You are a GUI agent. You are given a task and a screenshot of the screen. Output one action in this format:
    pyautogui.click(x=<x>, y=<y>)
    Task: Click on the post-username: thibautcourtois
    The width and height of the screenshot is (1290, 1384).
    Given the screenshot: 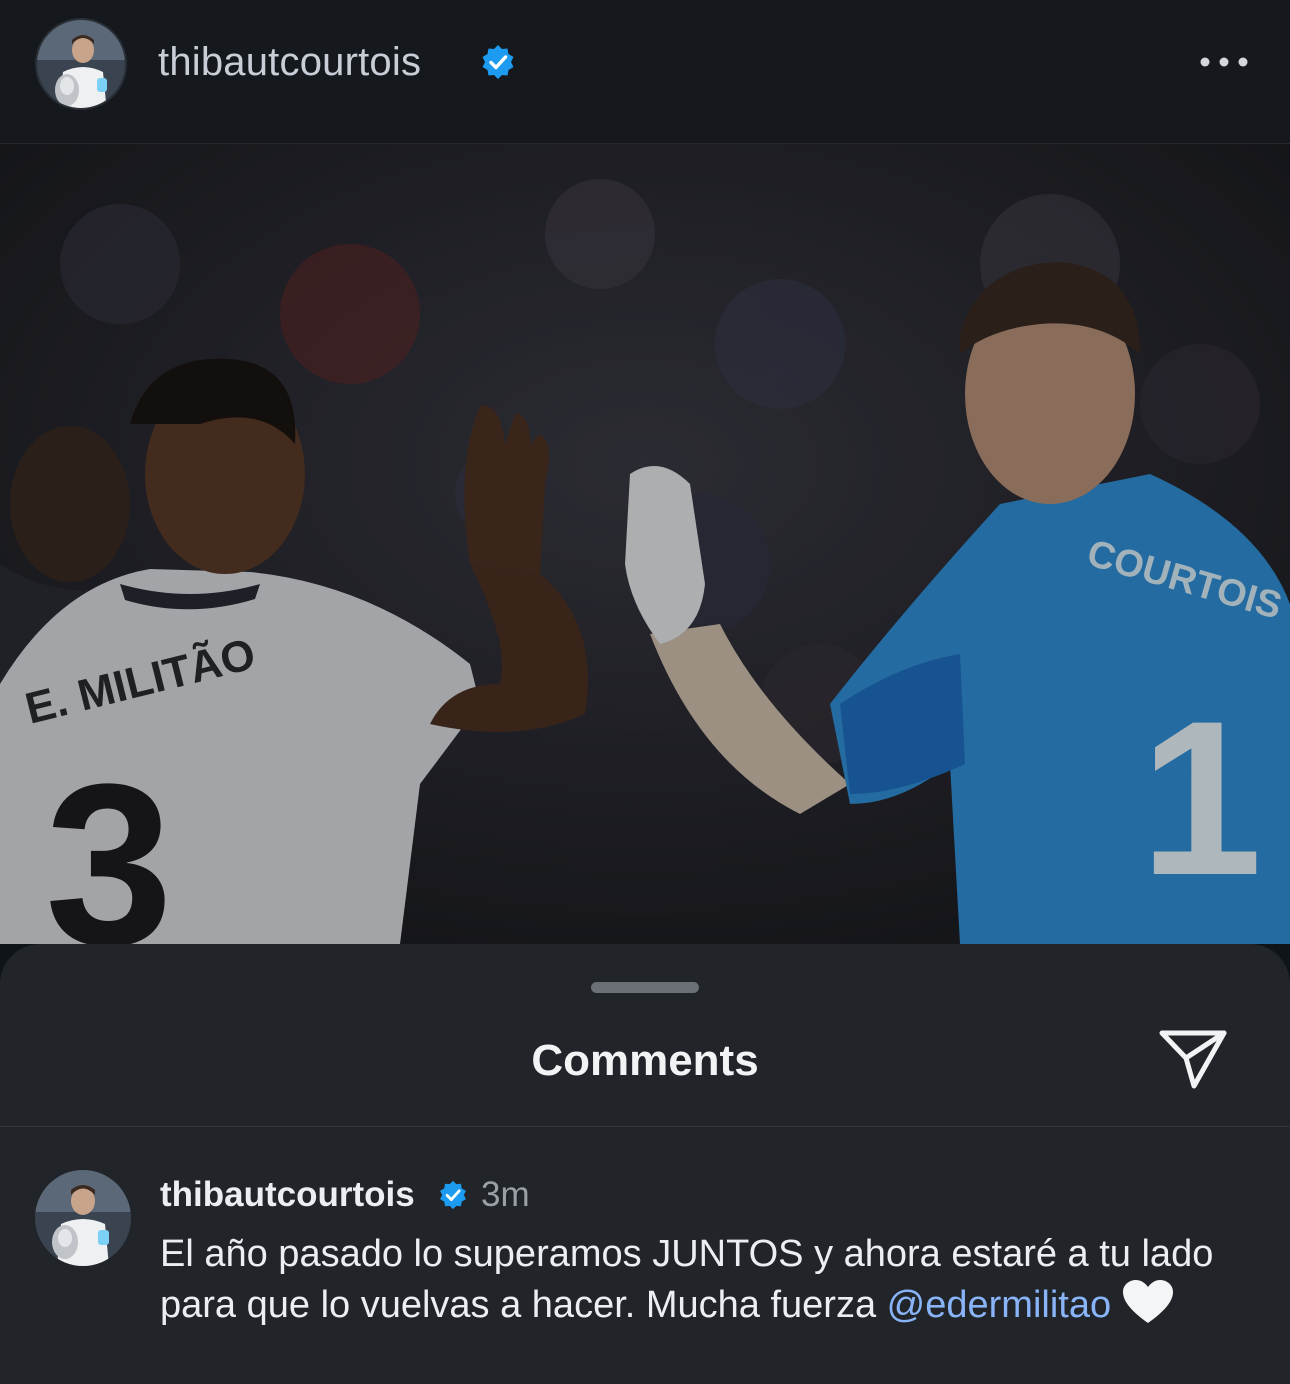 What is the action you would take?
    pyautogui.click(x=289, y=62)
    